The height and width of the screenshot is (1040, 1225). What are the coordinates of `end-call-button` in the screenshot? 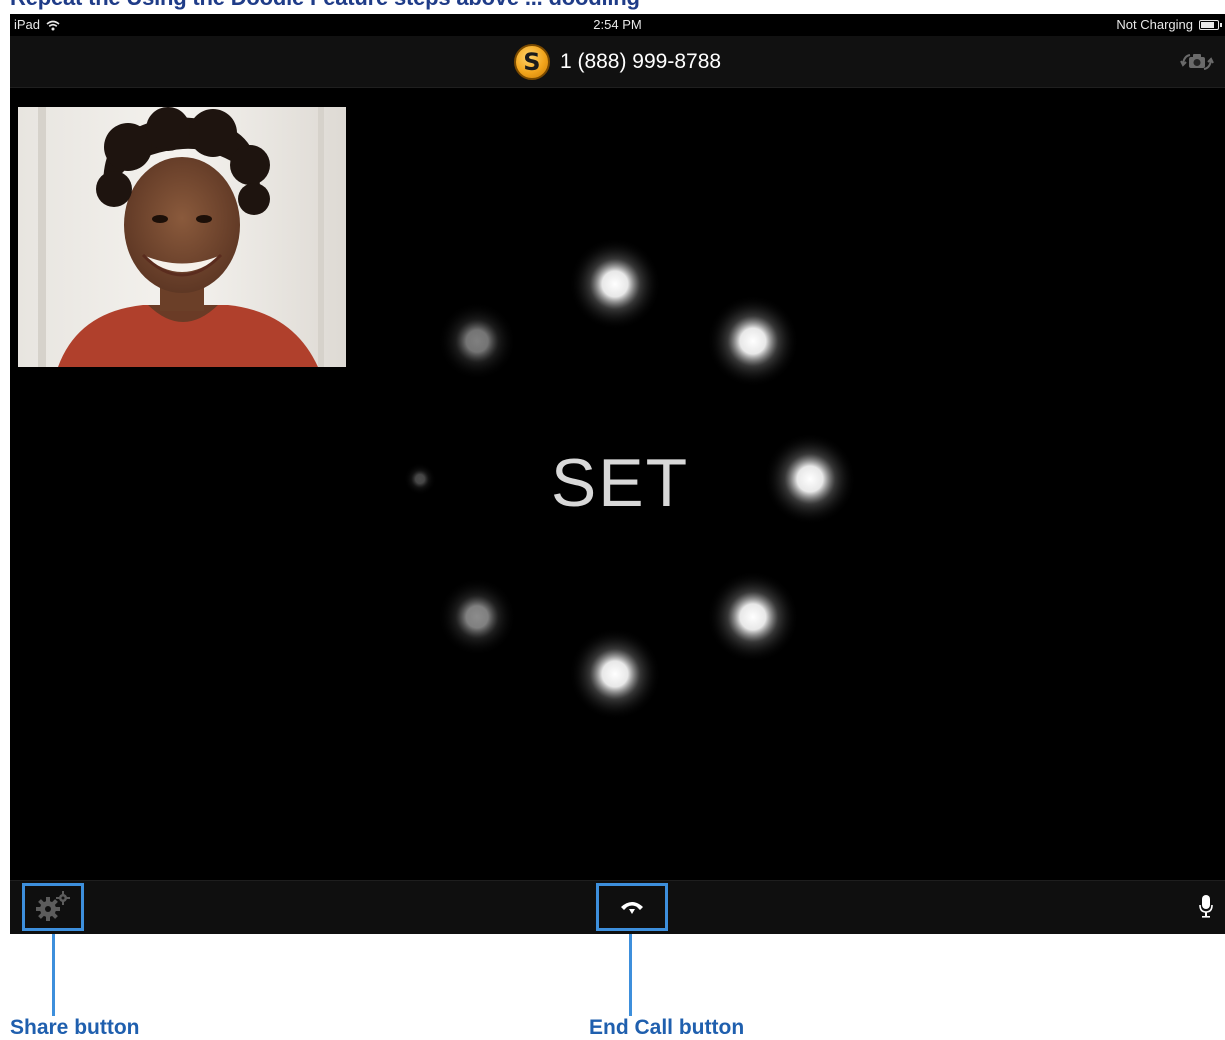 It's located at (632, 907).